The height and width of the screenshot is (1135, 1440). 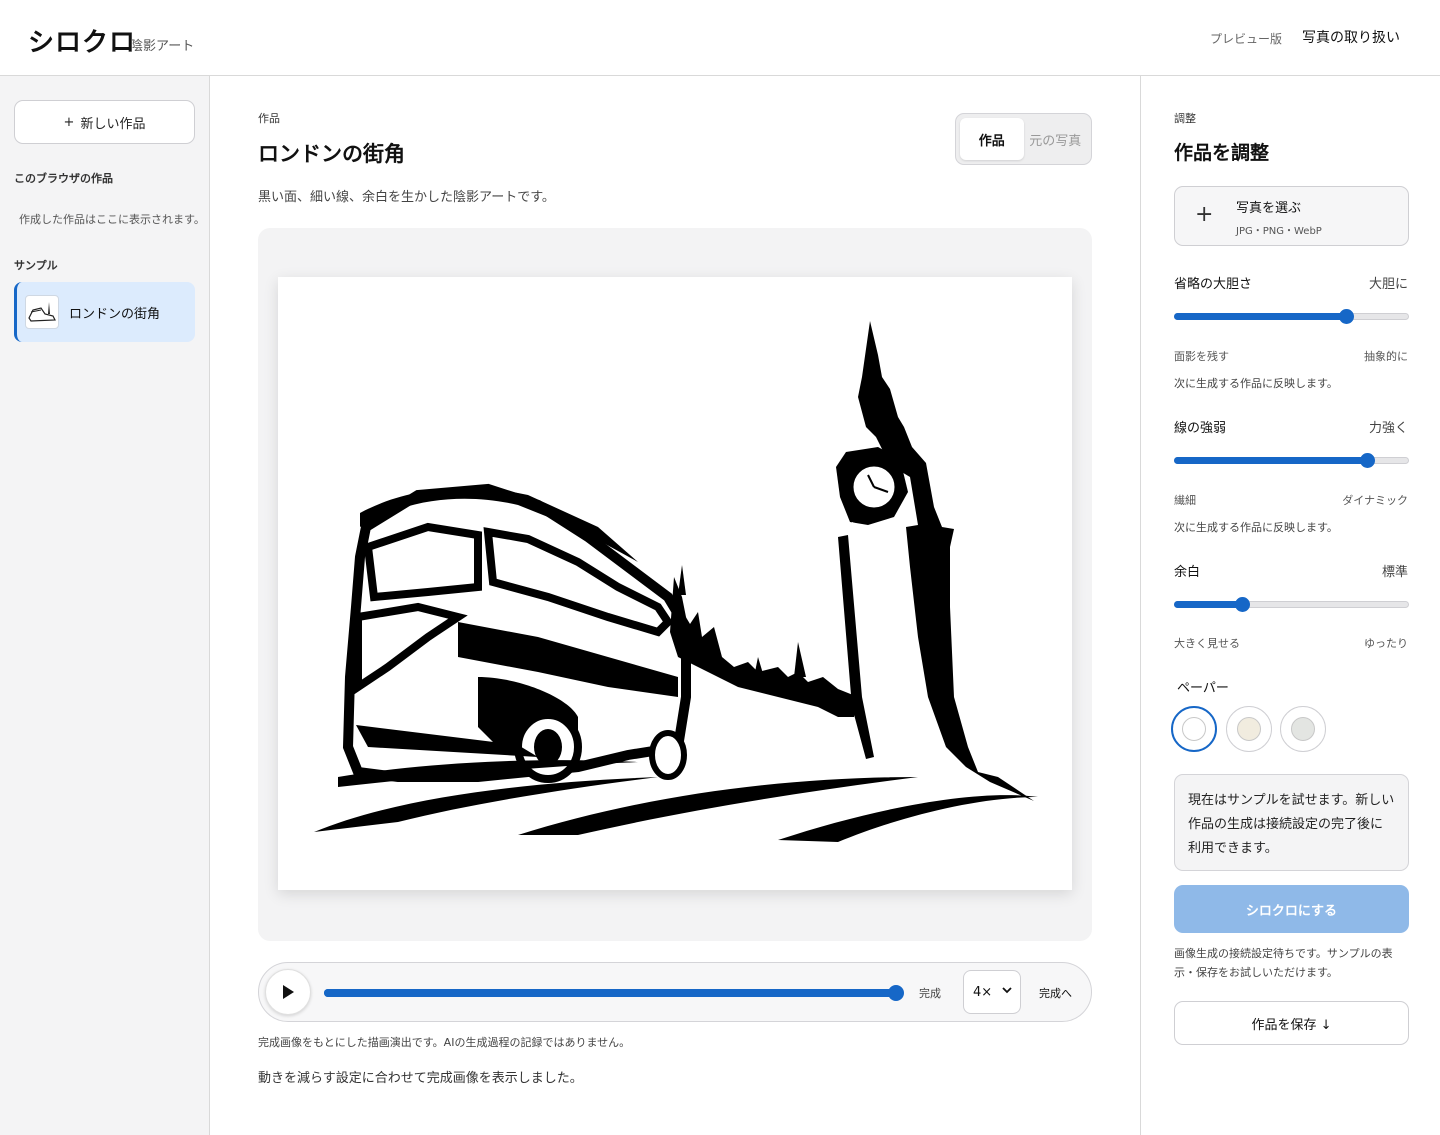 What do you see at coordinates (82, 43) in the screenshot?
I see `app-logo: シロクロ` at bounding box center [82, 43].